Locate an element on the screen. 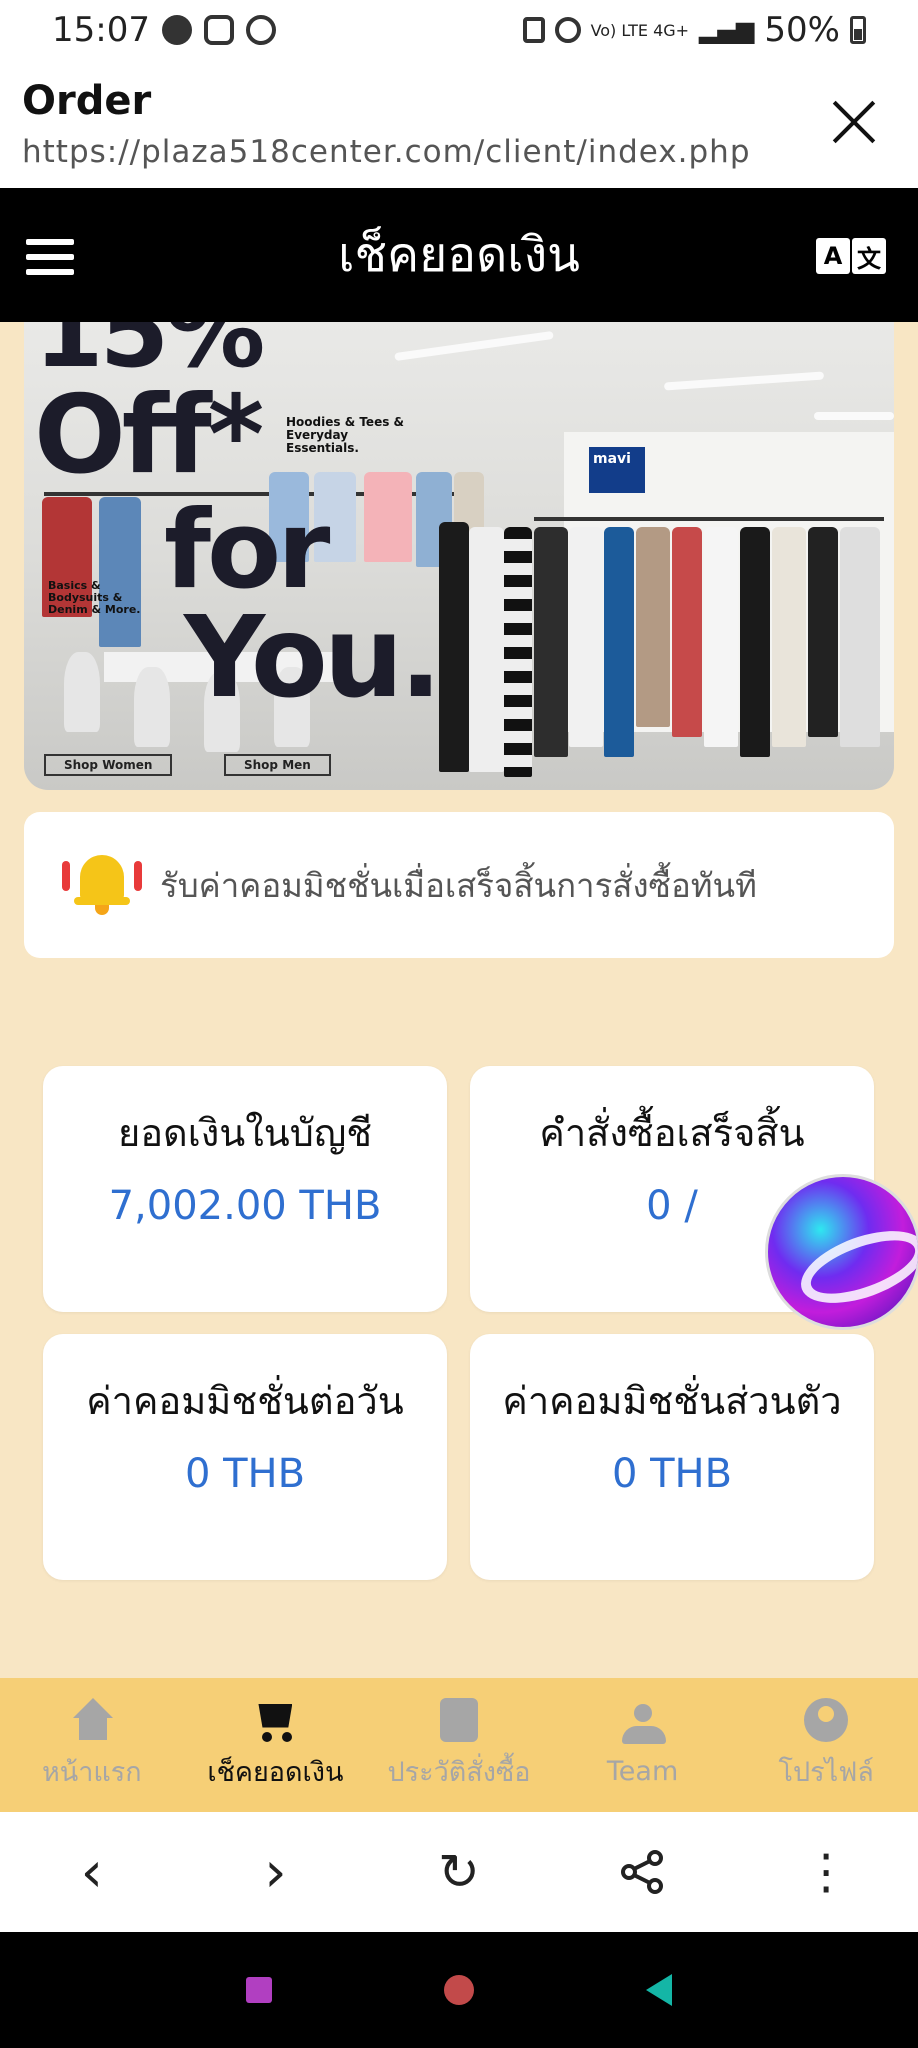 The image size is (918, 2048). stat-label: ค่าคอมมิชชั่นส่วนตัว is located at coordinates (672, 1401).